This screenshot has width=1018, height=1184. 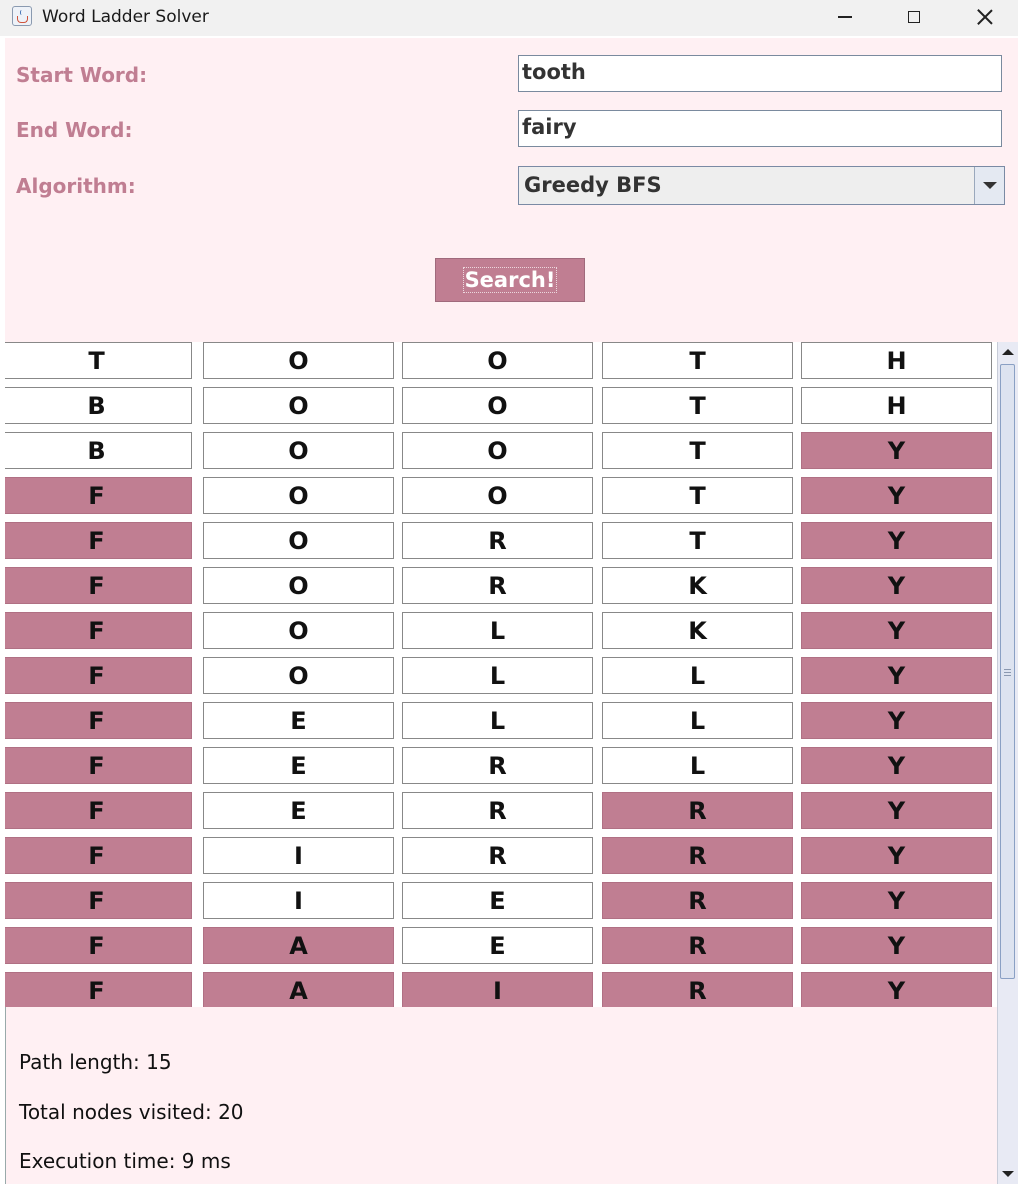 I want to click on execution-time-text: Execution time: 9 ms, so click(x=125, y=1161).